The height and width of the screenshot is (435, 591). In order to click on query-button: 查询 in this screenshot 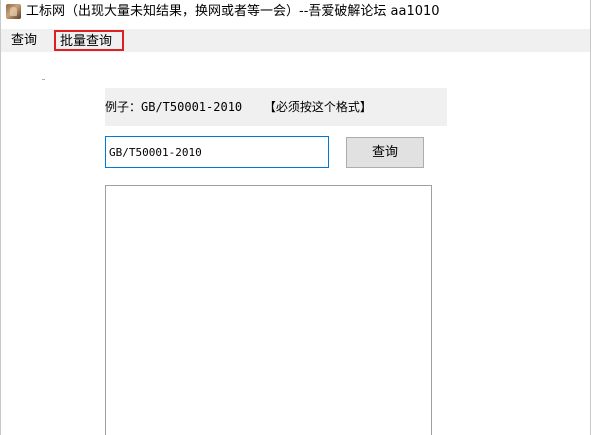, I will do `click(385, 152)`.